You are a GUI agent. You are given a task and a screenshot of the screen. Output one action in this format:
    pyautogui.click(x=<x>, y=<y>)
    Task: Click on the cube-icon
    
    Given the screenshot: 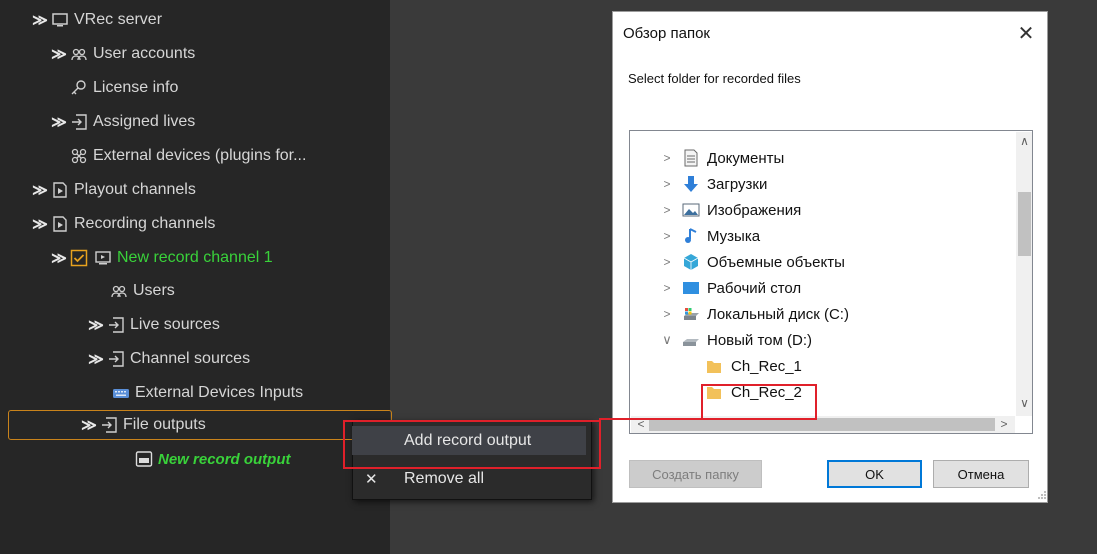 What is the action you would take?
    pyautogui.click(x=691, y=262)
    